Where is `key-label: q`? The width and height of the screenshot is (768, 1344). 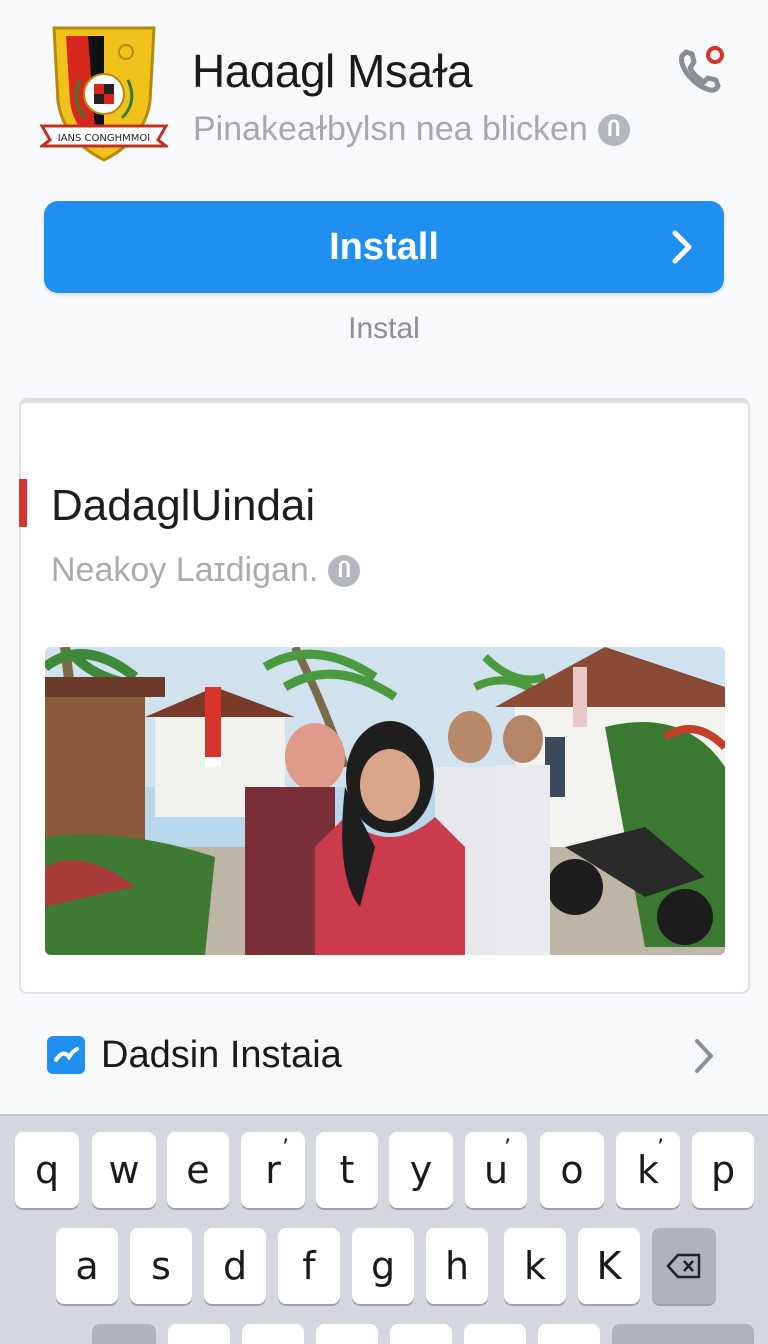 key-label: q is located at coordinates (47, 1170).